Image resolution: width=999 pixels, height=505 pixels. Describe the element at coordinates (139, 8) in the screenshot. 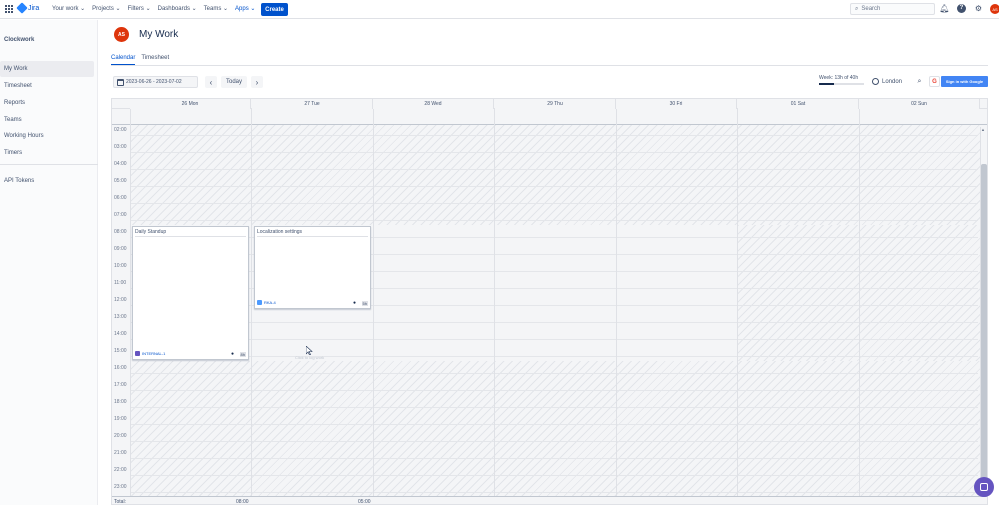

I see `nav-filters: Filters ⌄` at that location.